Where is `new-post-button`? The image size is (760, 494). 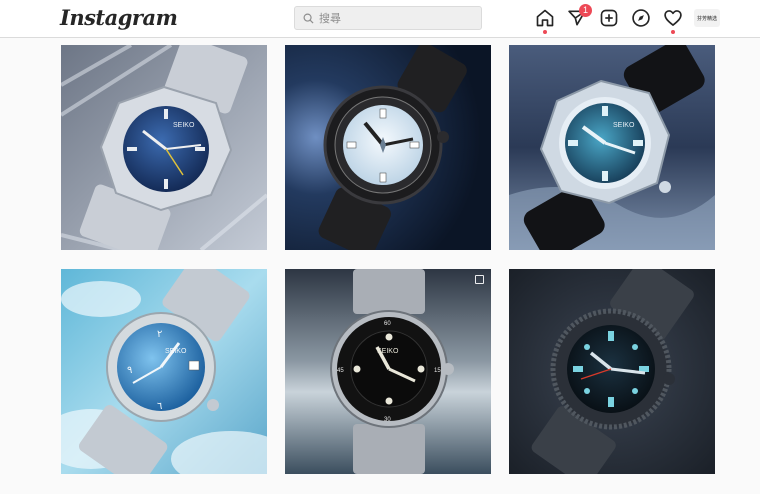
new-post-button is located at coordinates (609, 18).